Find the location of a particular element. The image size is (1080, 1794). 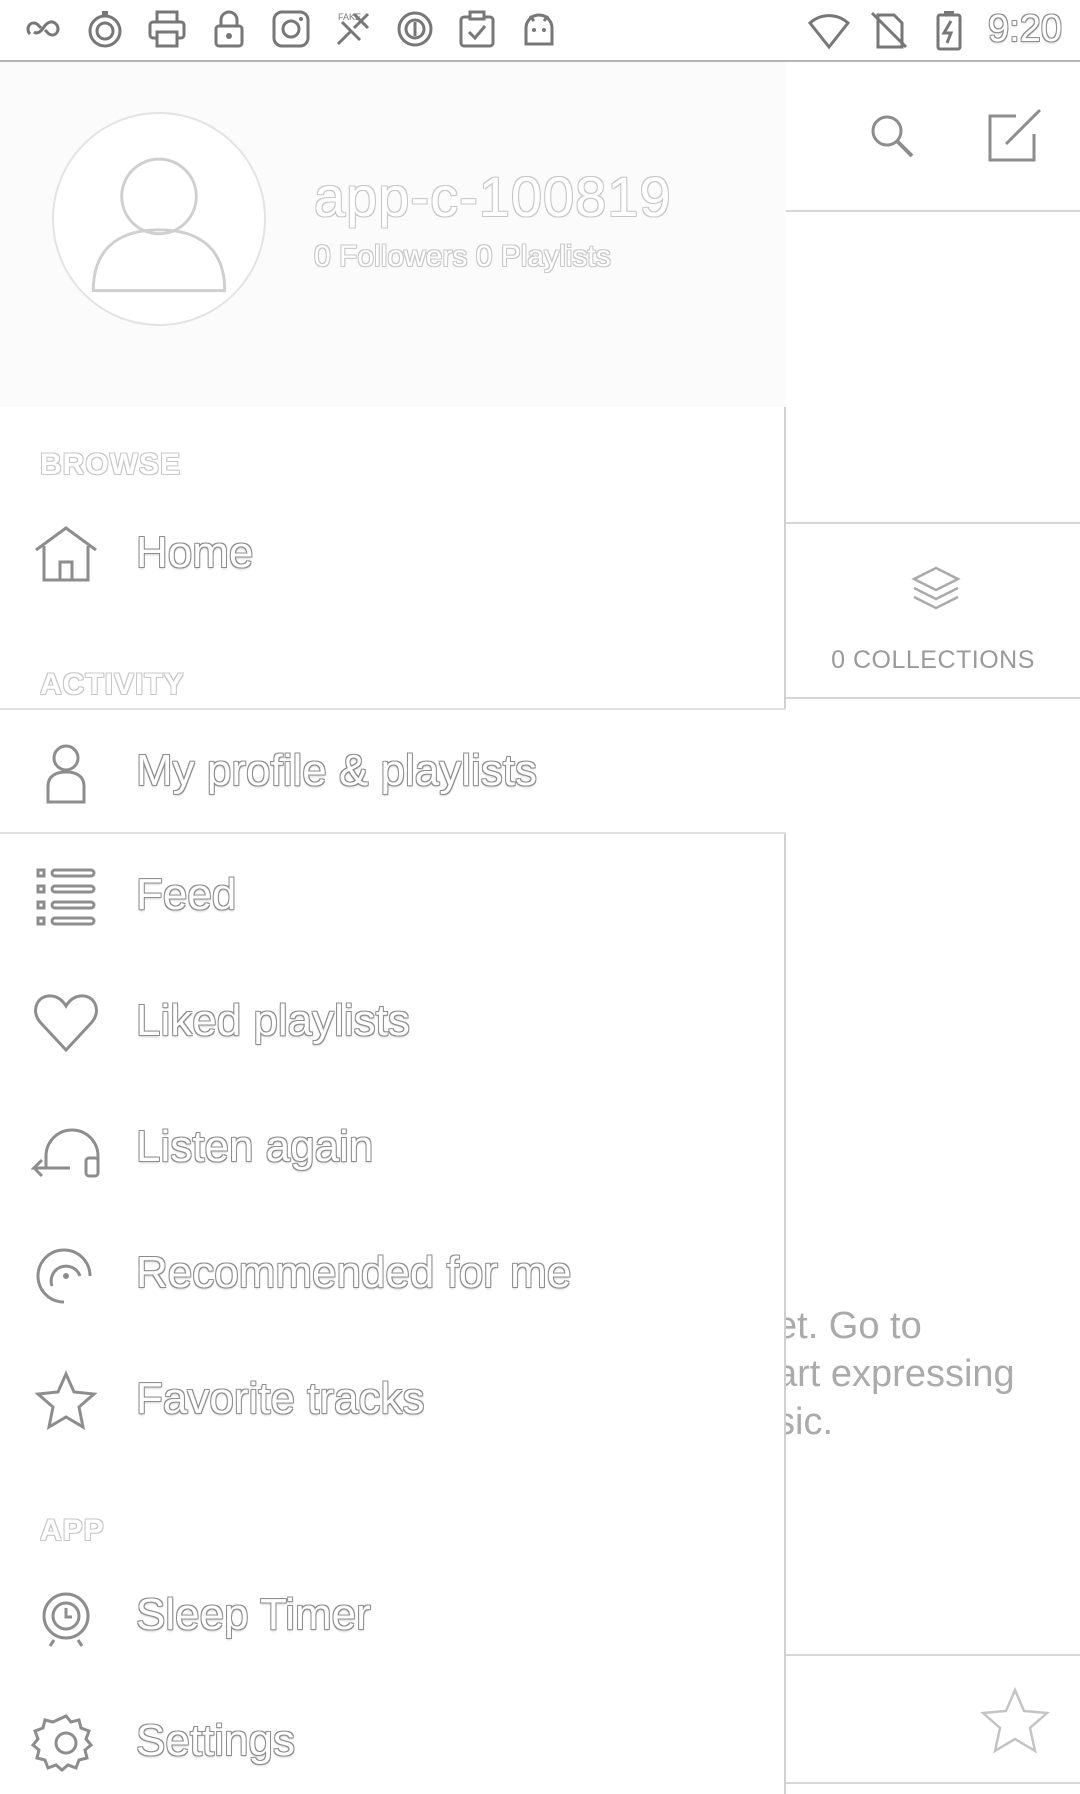

drawer-item-favorite-tracks: Favorite tracks is located at coordinates (393, 1401).